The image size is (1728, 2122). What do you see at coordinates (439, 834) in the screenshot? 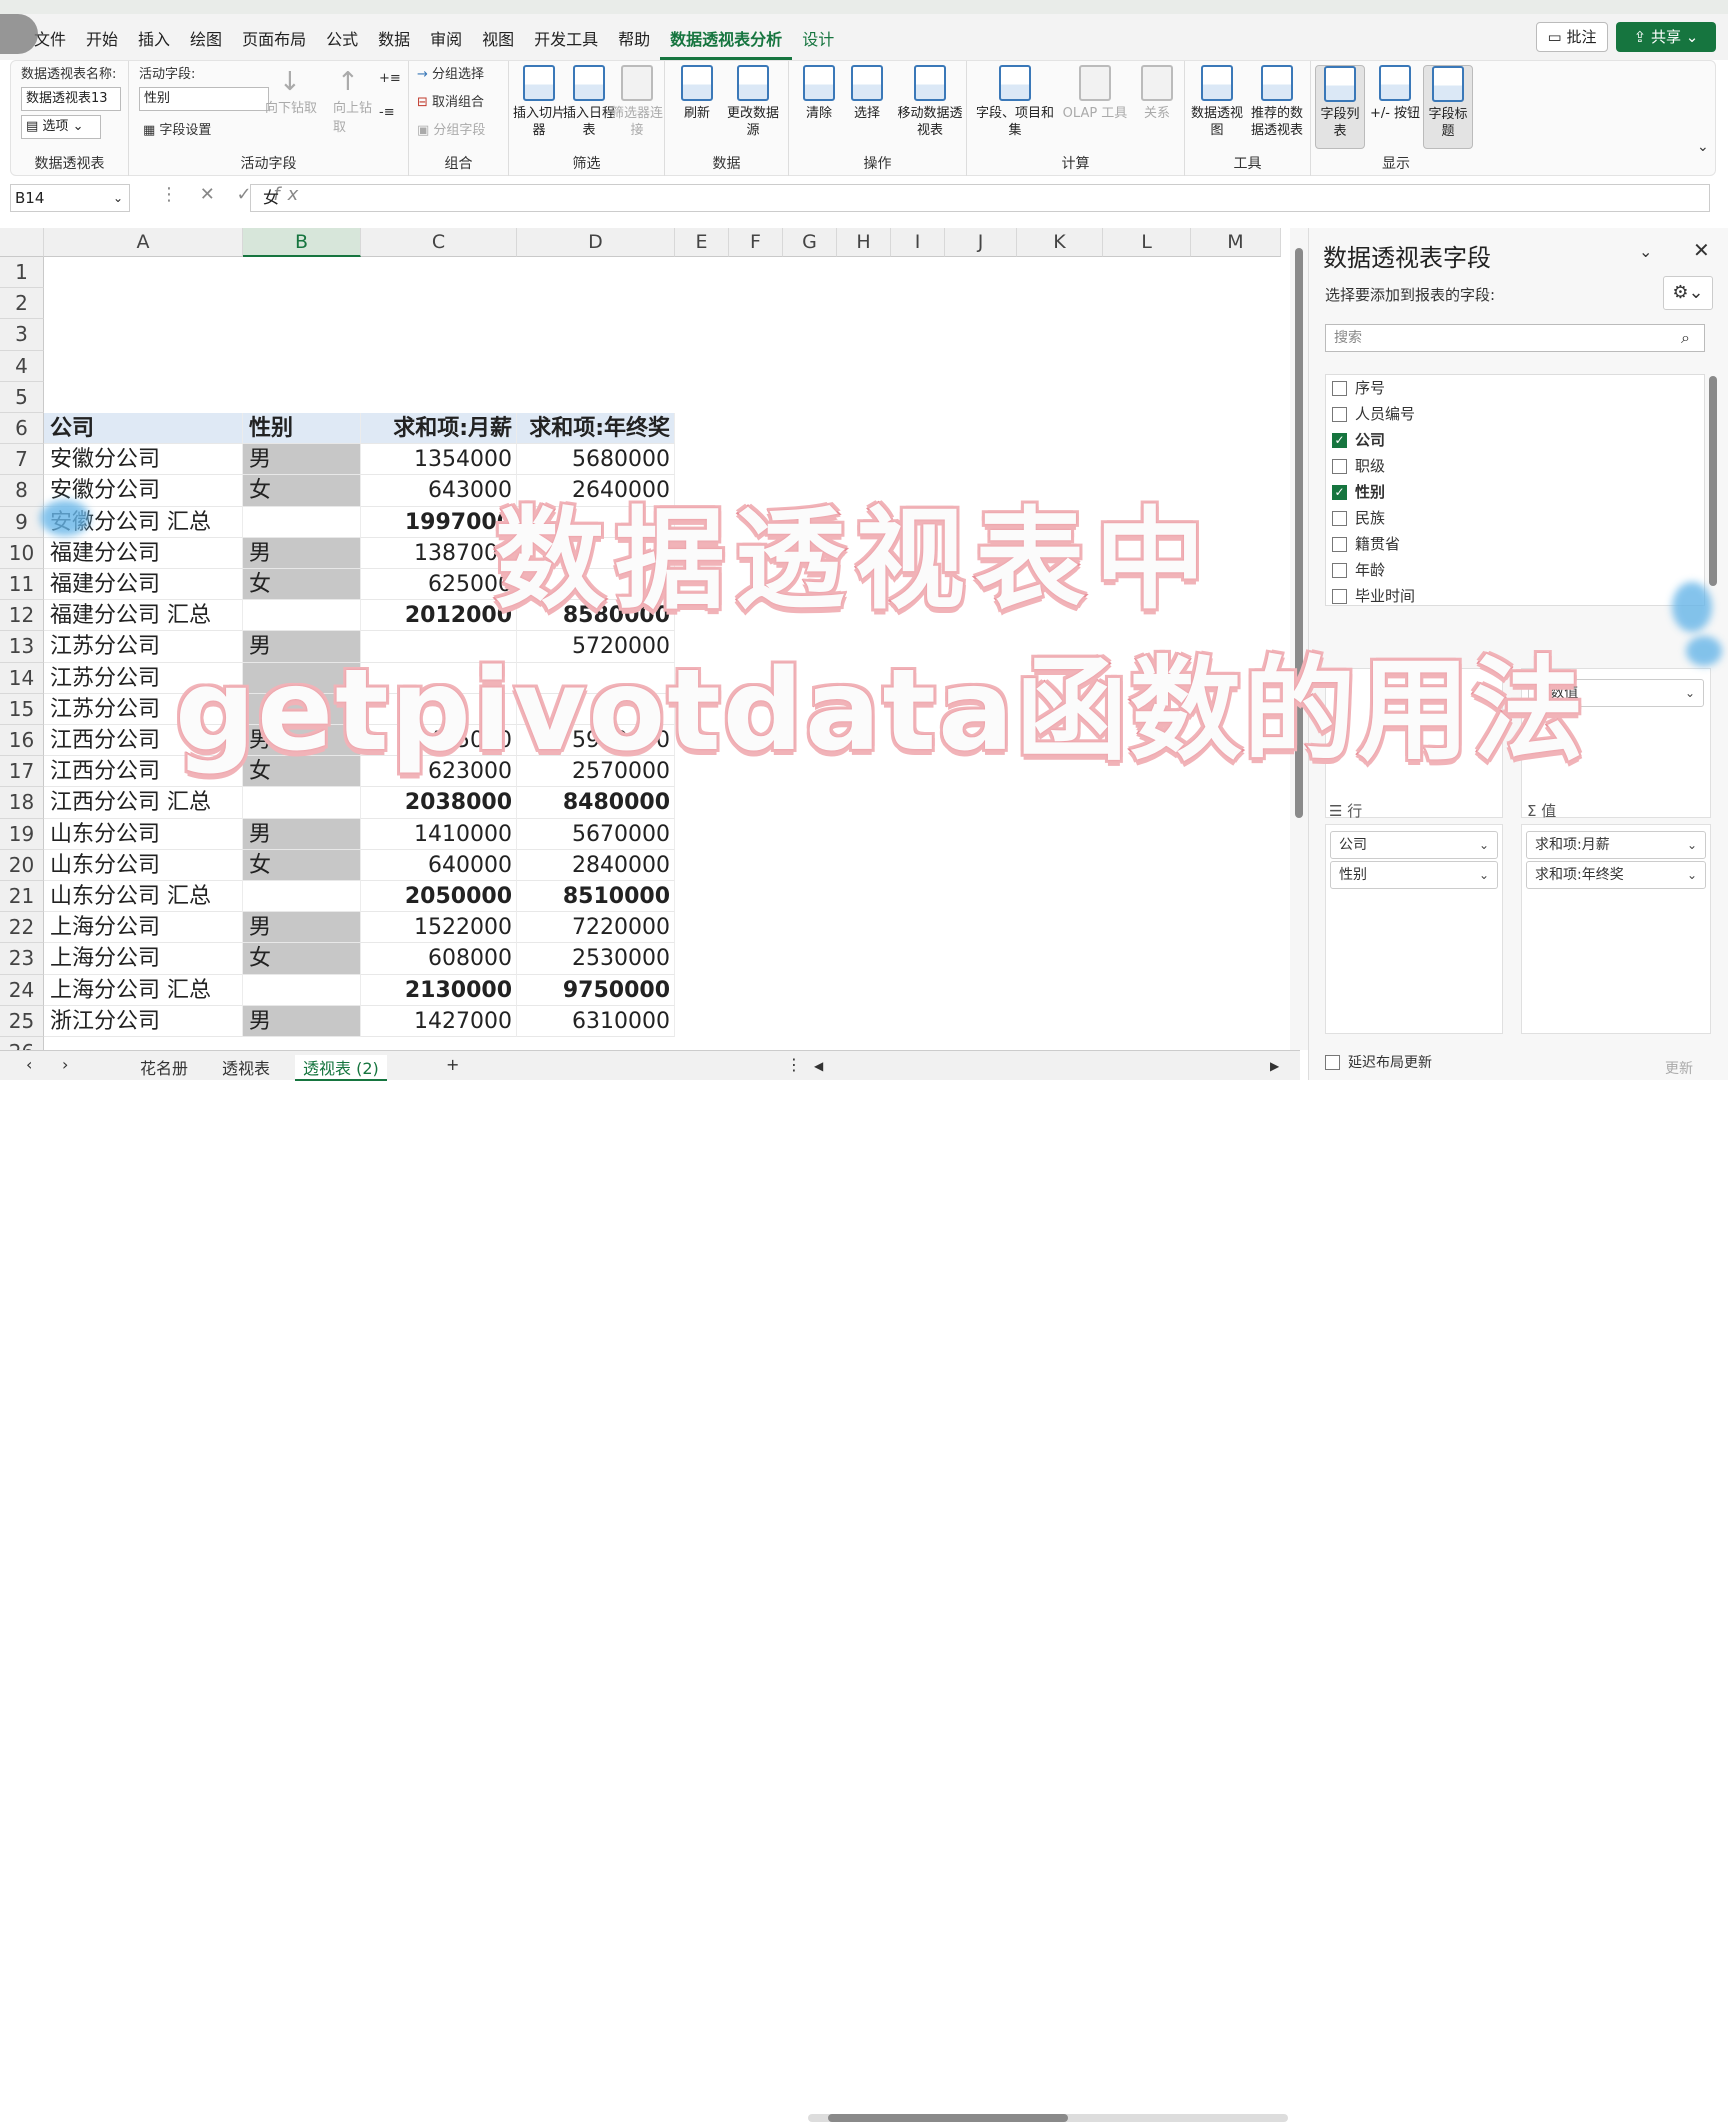
I see `pivot-cell: 1410000` at bounding box center [439, 834].